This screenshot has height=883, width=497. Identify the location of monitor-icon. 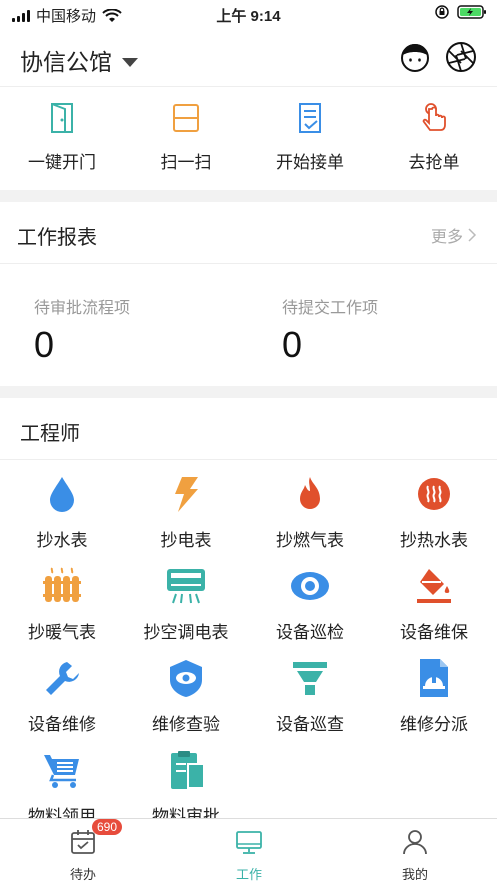
(249, 842).